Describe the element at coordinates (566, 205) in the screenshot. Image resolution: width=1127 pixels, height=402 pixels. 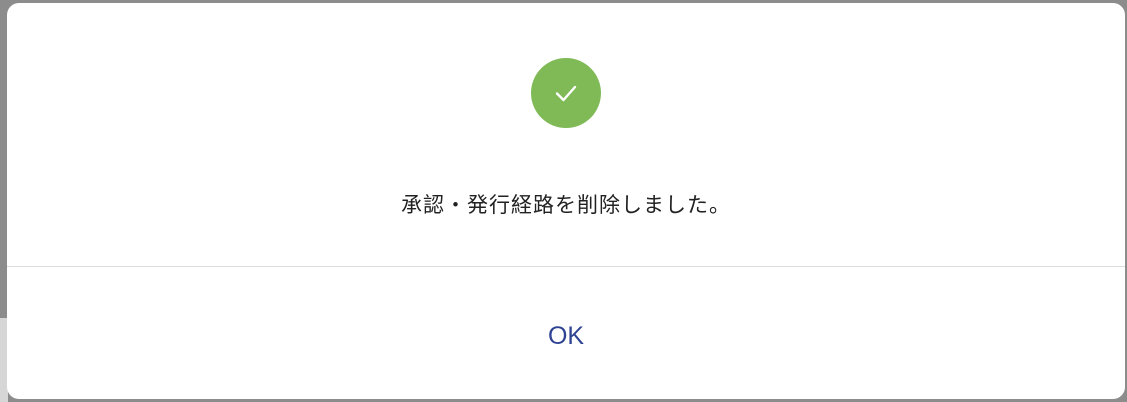
I see `dialog-message: 承認・発行経路を削除しました。` at that location.